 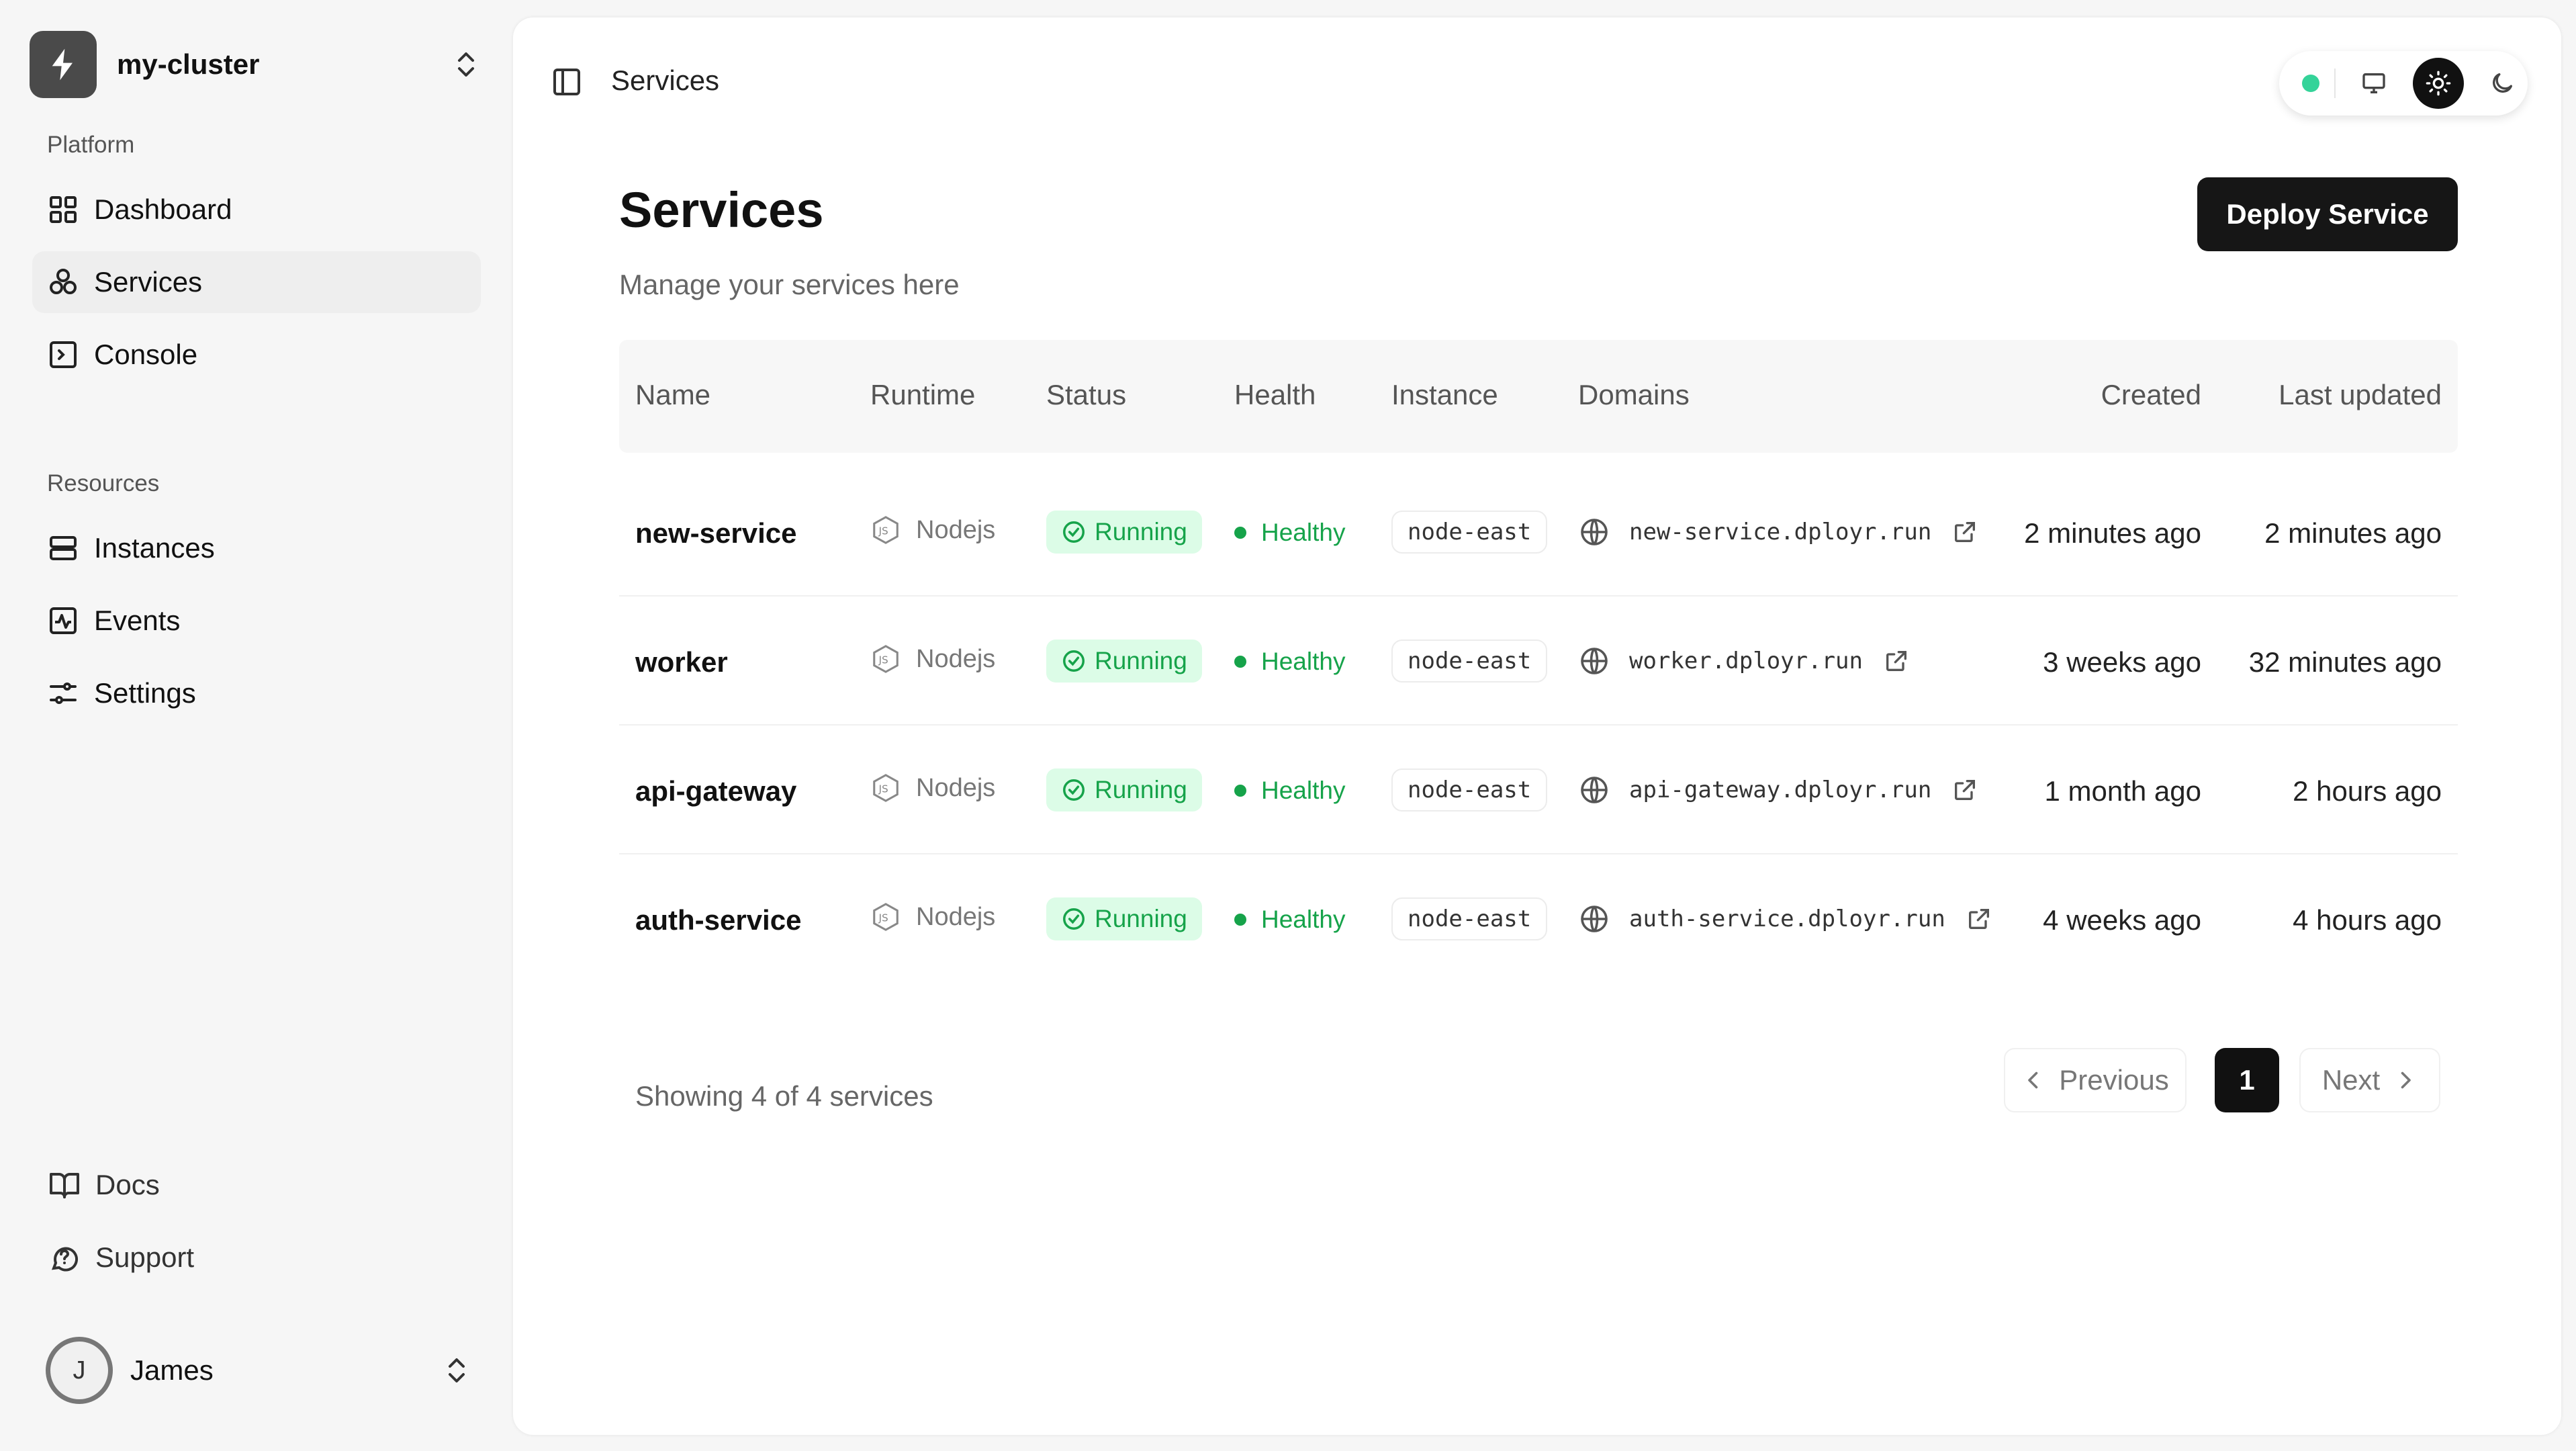 What do you see at coordinates (103, 483) in the screenshot?
I see `resources-section-label: Resources` at bounding box center [103, 483].